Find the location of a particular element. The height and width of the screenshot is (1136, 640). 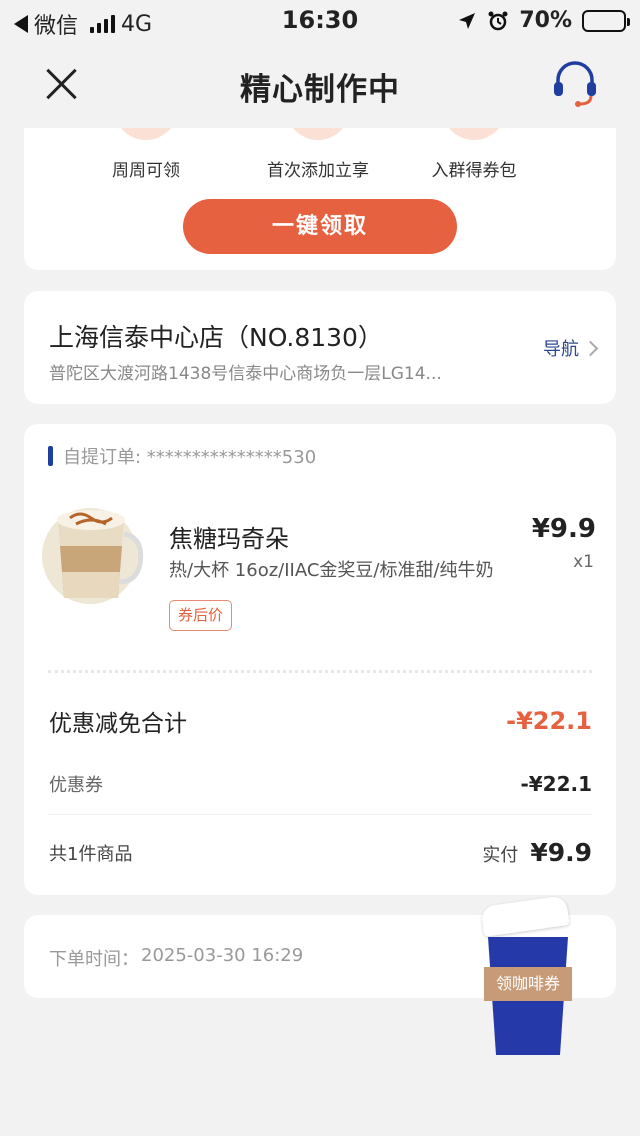

discount-total-value: -¥22.1 is located at coordinates (549, 721).